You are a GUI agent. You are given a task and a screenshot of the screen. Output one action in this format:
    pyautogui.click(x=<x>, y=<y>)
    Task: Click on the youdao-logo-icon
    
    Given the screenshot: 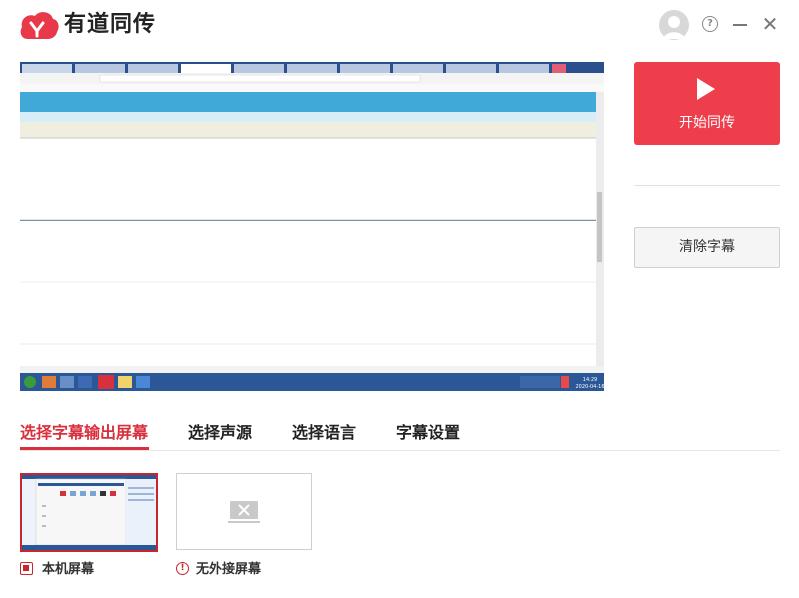 What is the action you would take?
    pyautogui.click(x=39, y=25)
    